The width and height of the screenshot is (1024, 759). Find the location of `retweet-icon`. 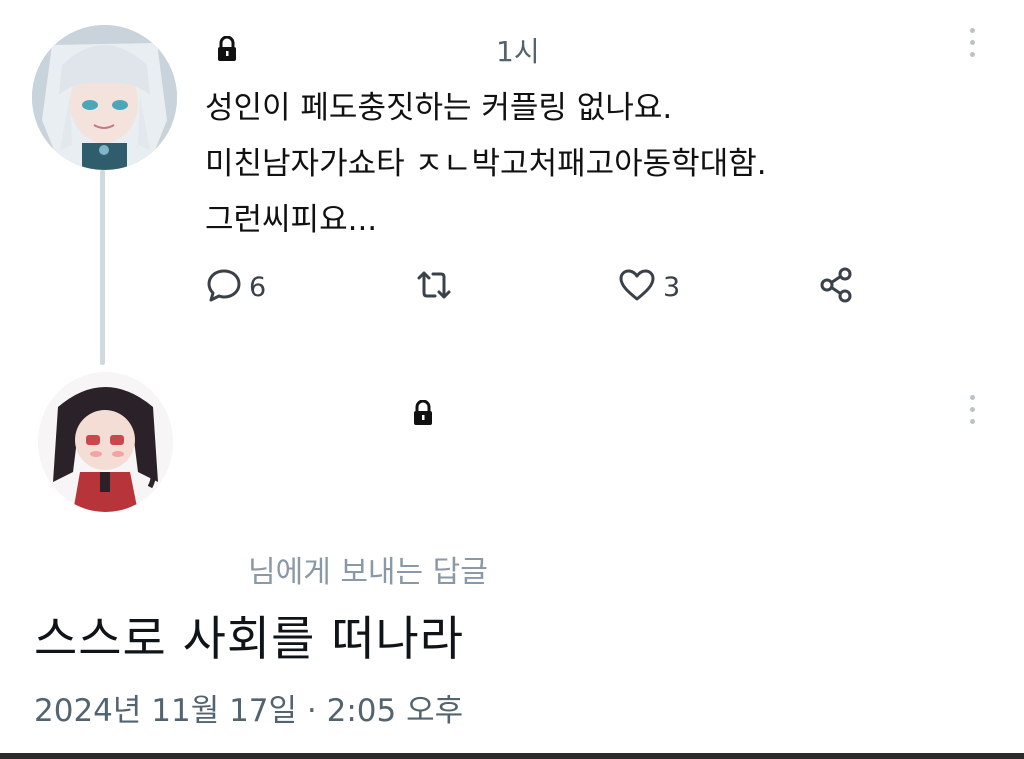

retweet-icon is located at coordinates (434, 287).